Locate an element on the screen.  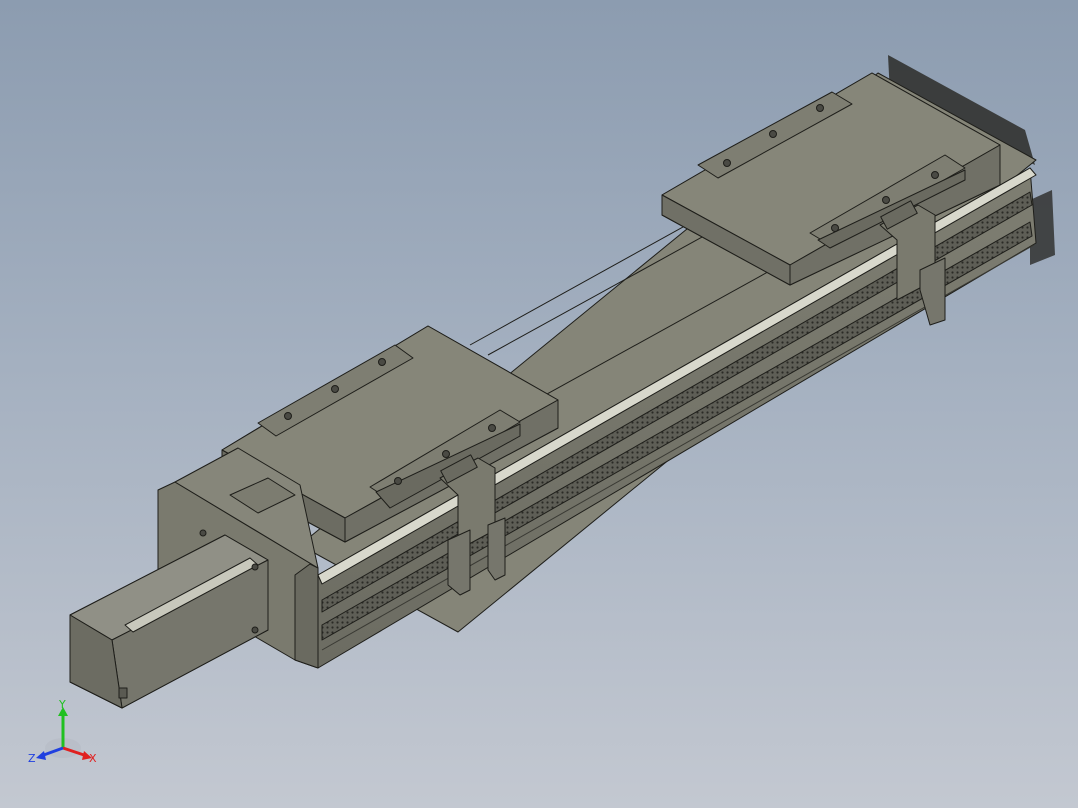
z-axis-label: Z is located at coordinates (32, 758).